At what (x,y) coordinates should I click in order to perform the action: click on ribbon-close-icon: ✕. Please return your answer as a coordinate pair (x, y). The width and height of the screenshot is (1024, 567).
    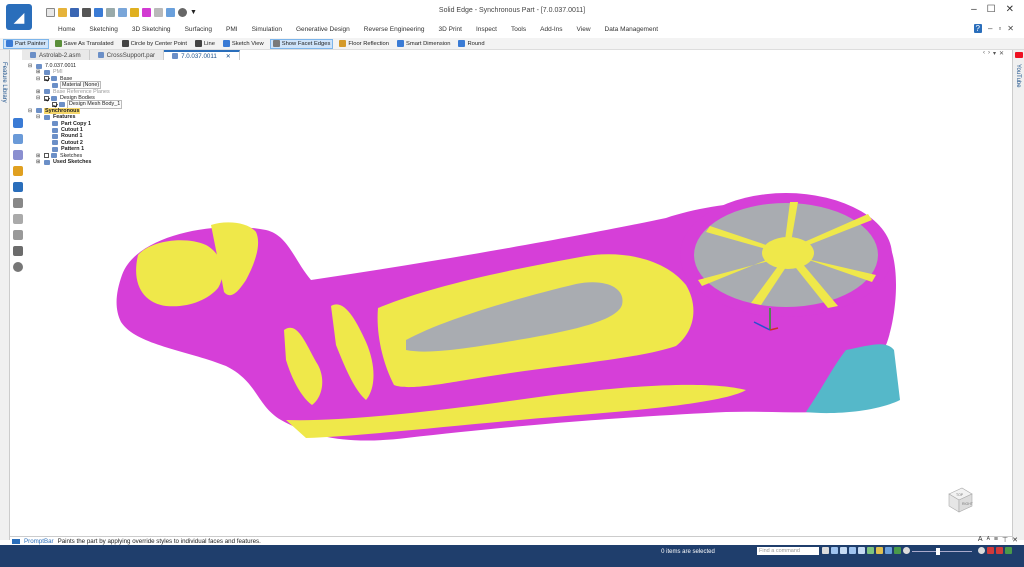
    Looking at the image, I should click on (1010, 28).